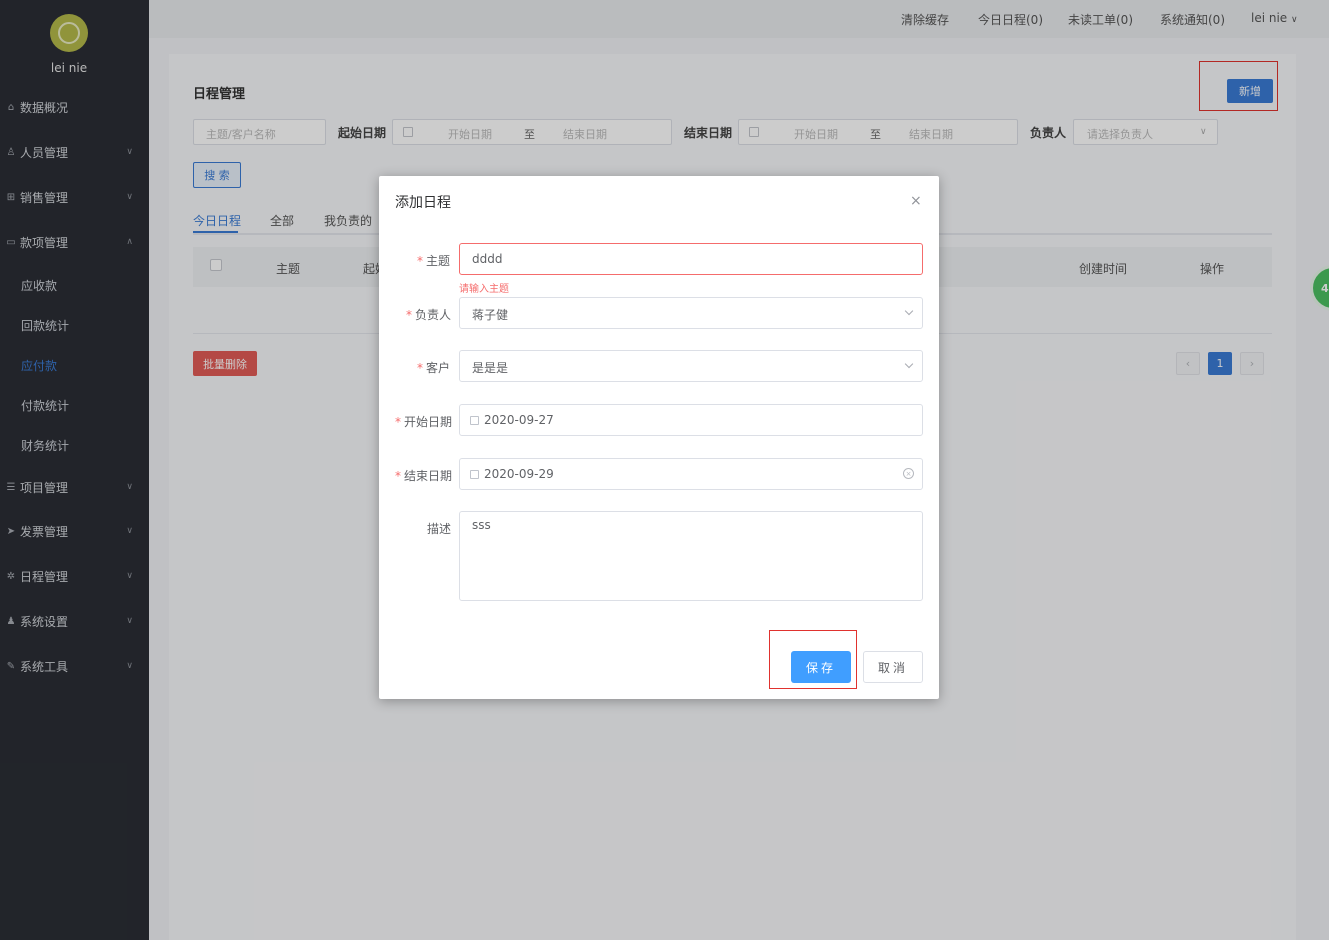 The width and height of the screenshot is (1329, 940). I want to click on save-button: 保存, so click(821, 667).